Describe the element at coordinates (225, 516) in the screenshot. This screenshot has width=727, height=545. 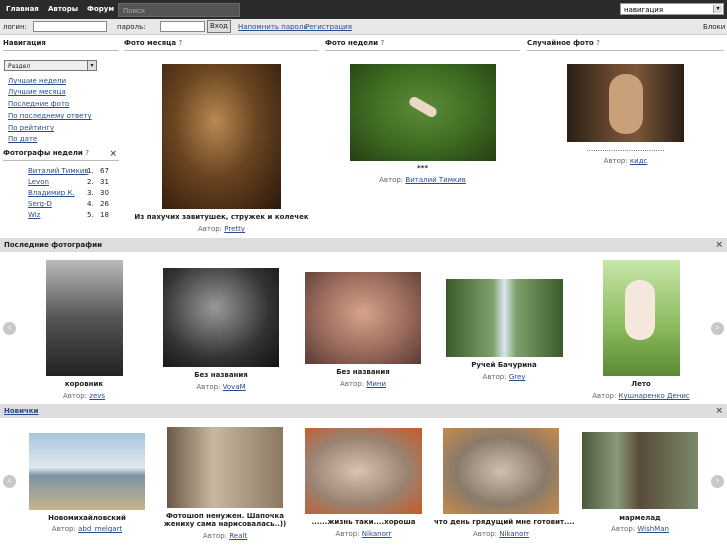
I see `newbie-photo-caption: Фотошоп ненужен. Шапочка` at that location.